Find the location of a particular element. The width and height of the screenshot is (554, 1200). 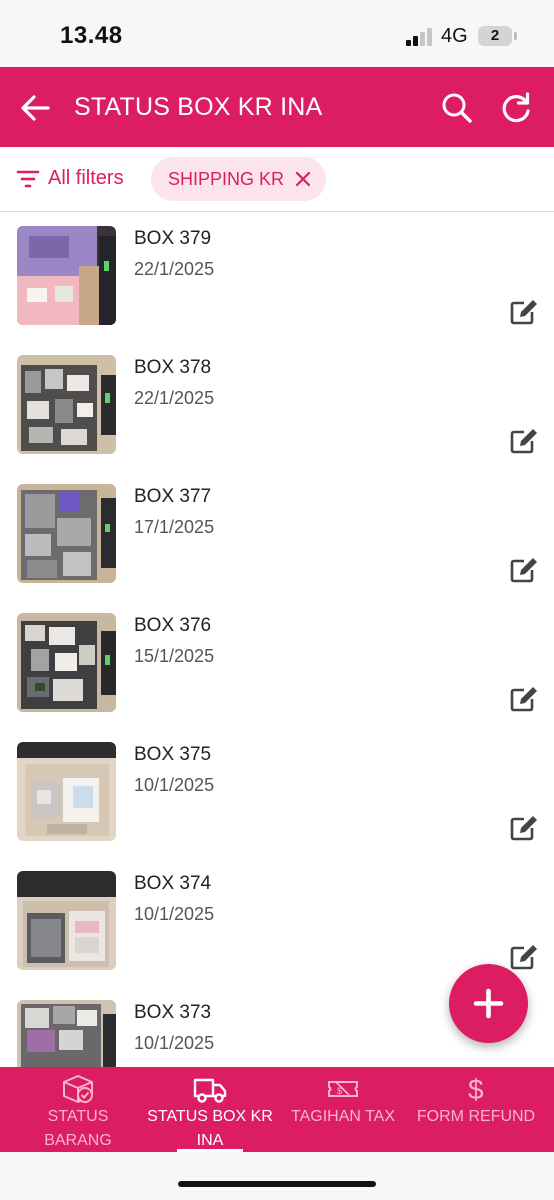

home-indicator is located at coordinates (277, 1184).